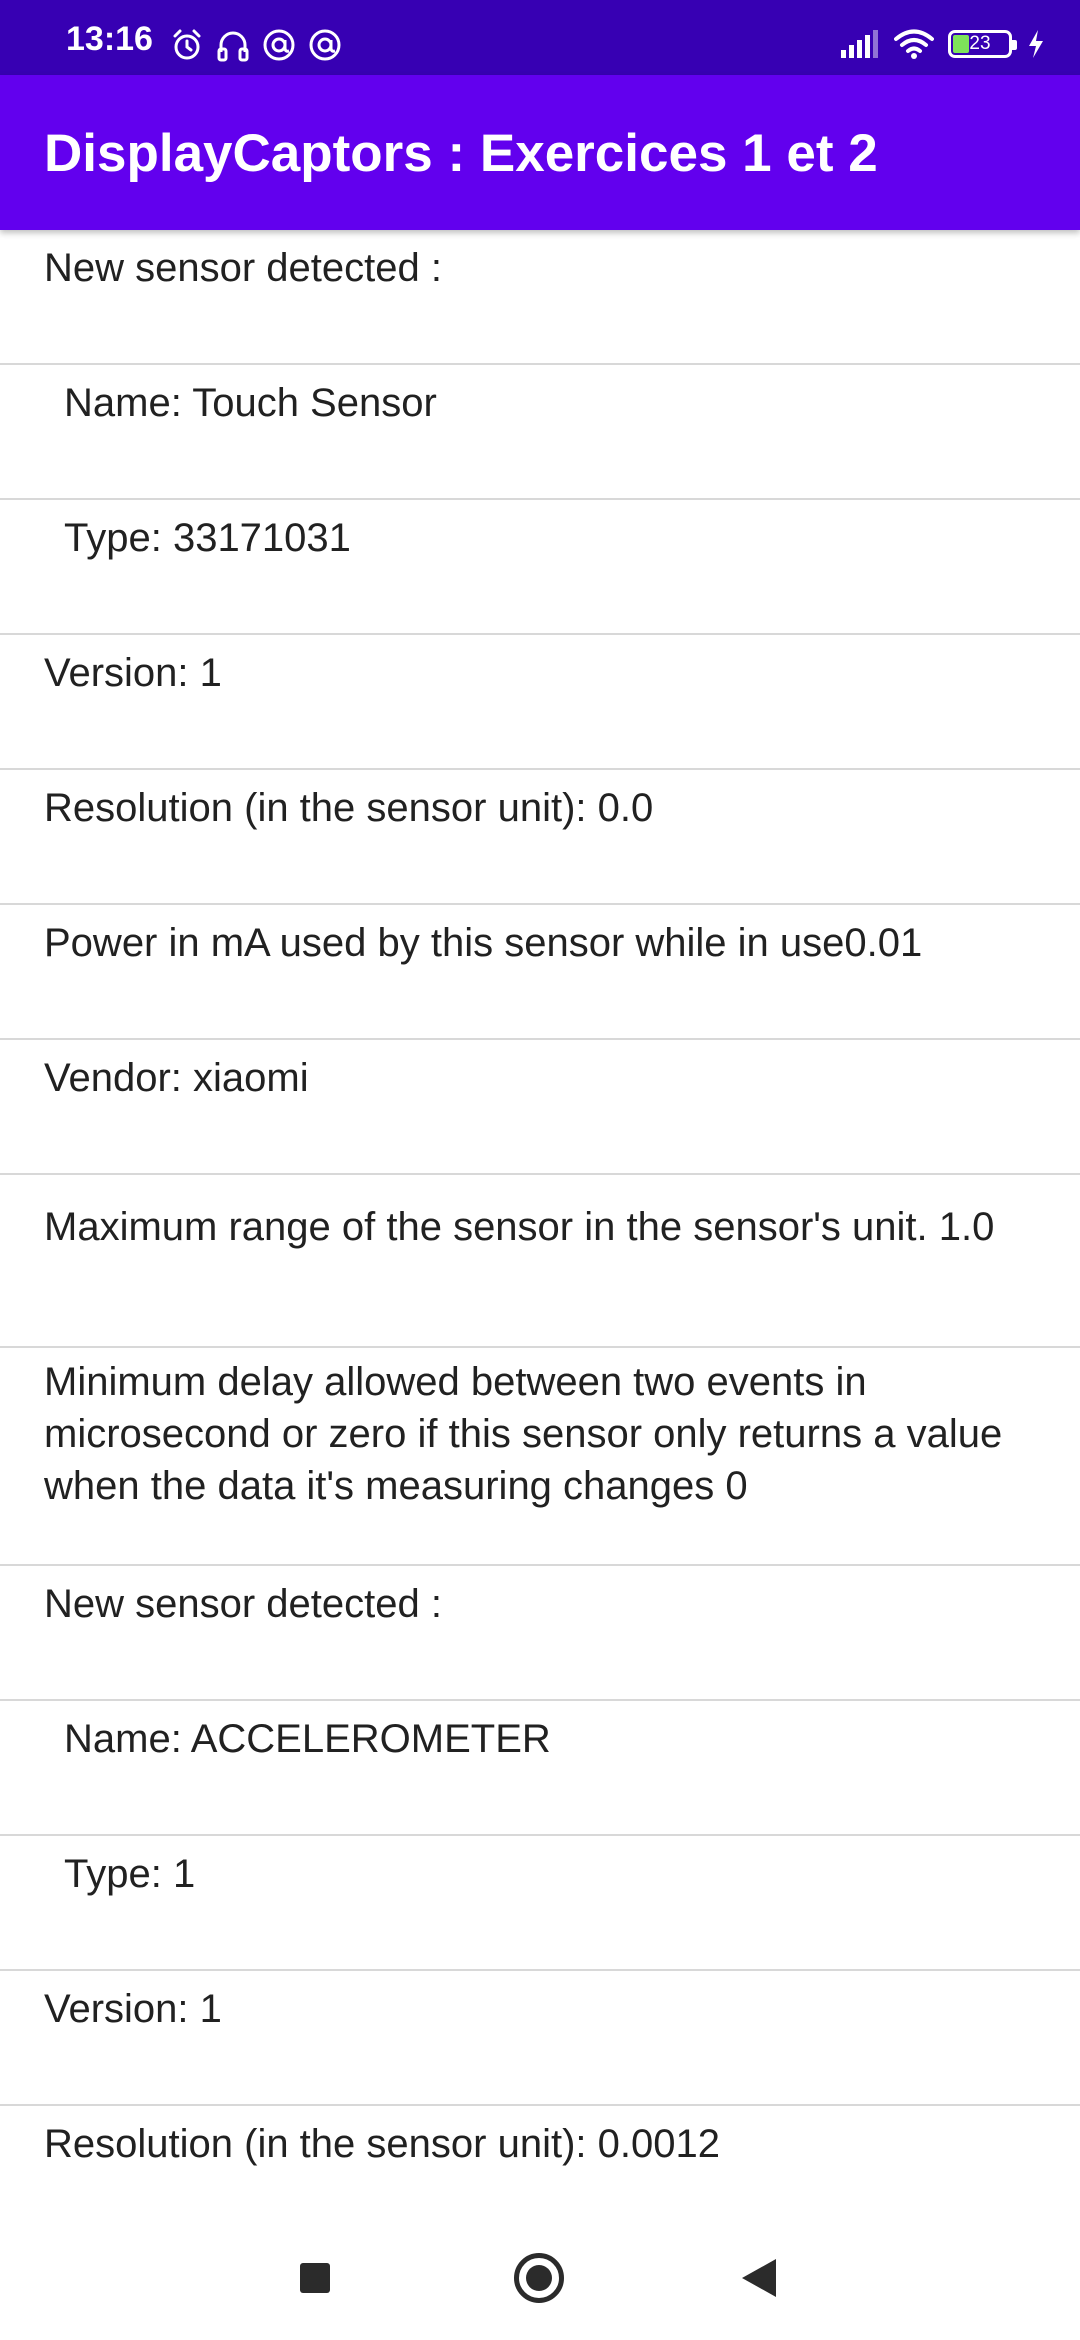 The width and height of the screenshot is (1080, 2340). What do you see at coordinates (315, 2278) in the screenshot?
I see `recents-button` at bounding box center [315, 2278].